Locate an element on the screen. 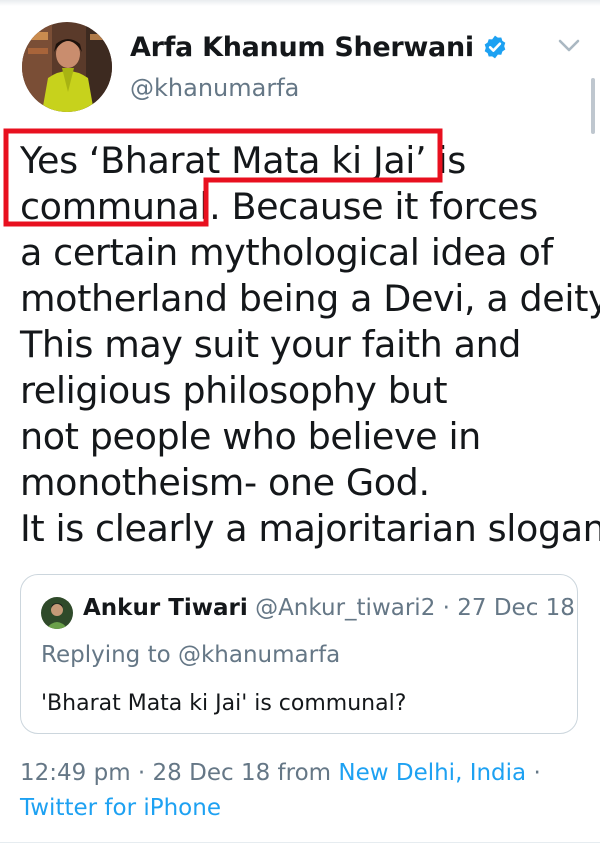 The image size is (600, 850). tweet-source-link: Twitter for iPhone is located at coordinates (120, 808).